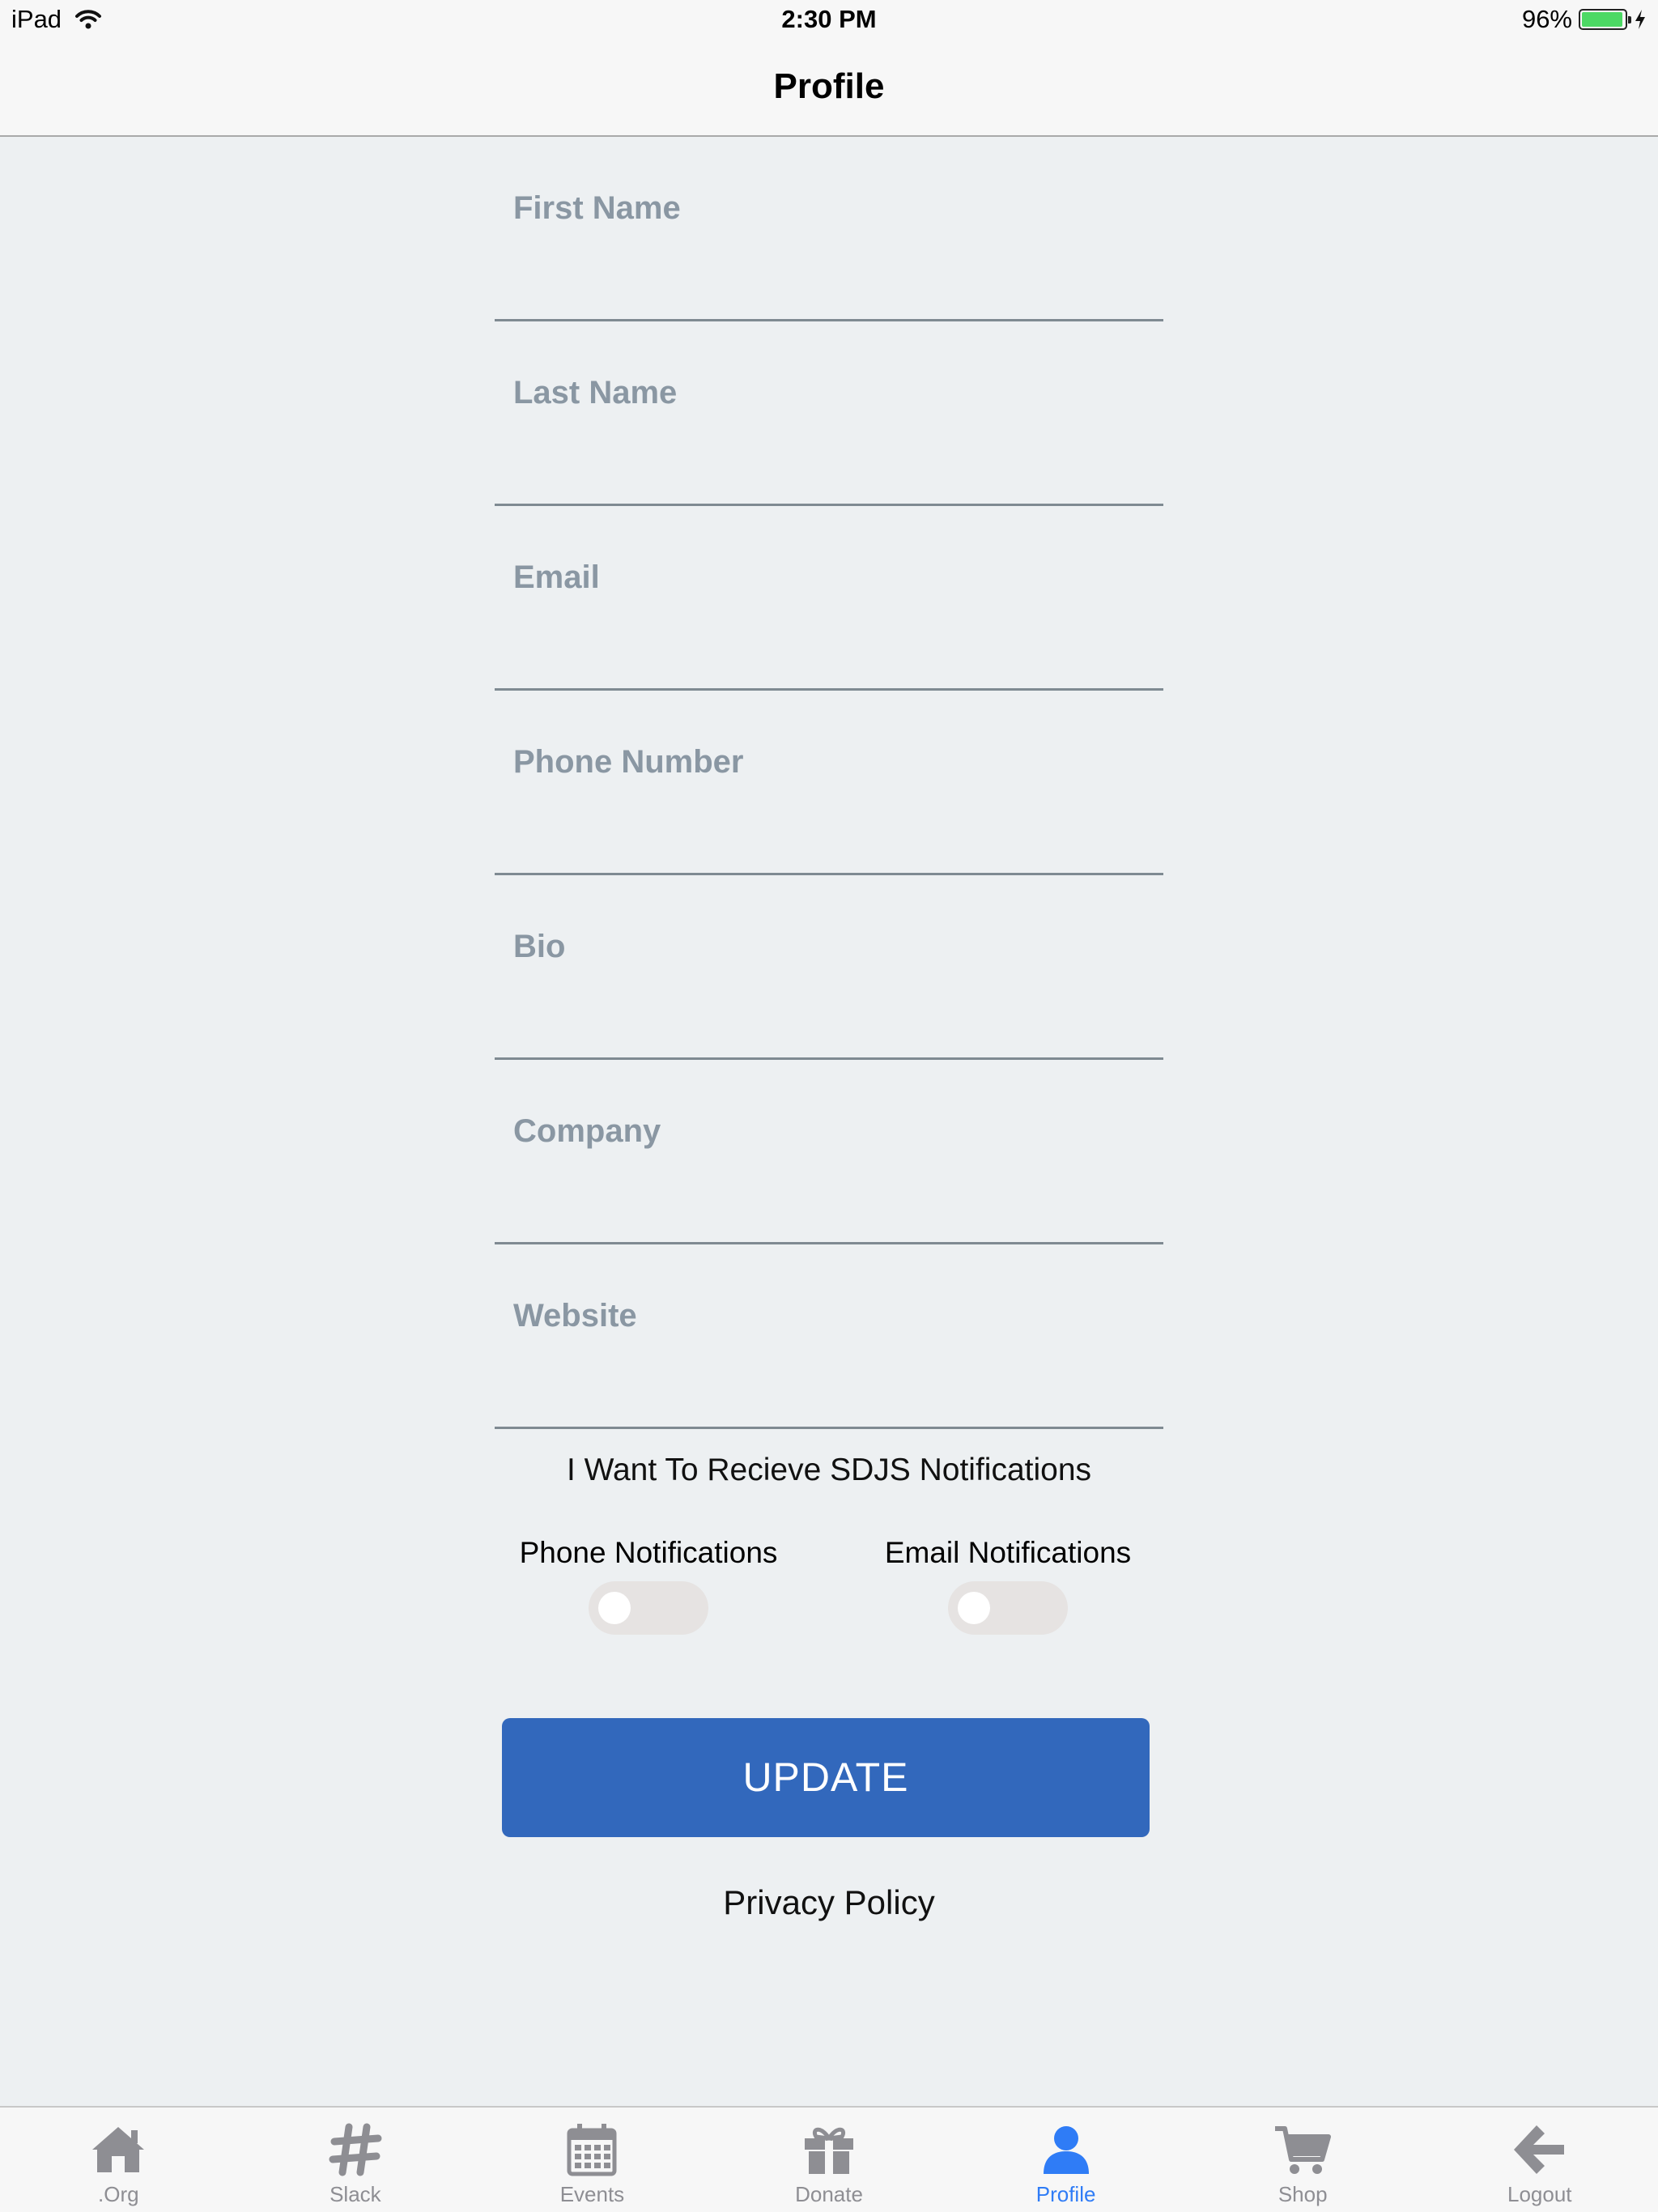  Describe the element at coordinates (829, 1152) in the screenshot. I see `company-field: Company` at that location.